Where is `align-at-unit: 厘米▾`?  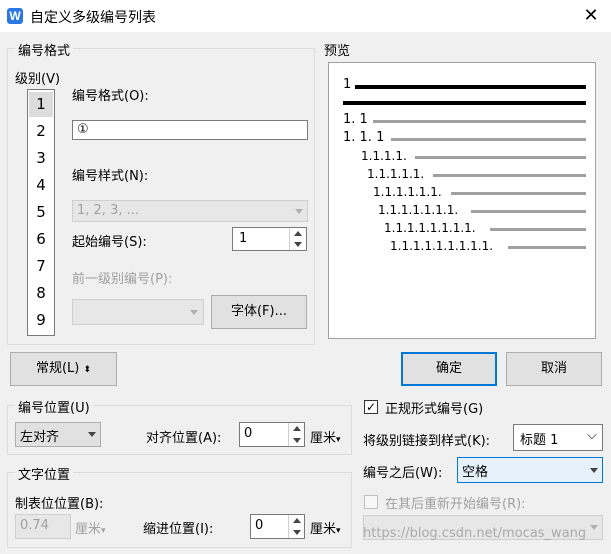 align-at-unit: 厘米▾ is located at coordinates (325, 436).